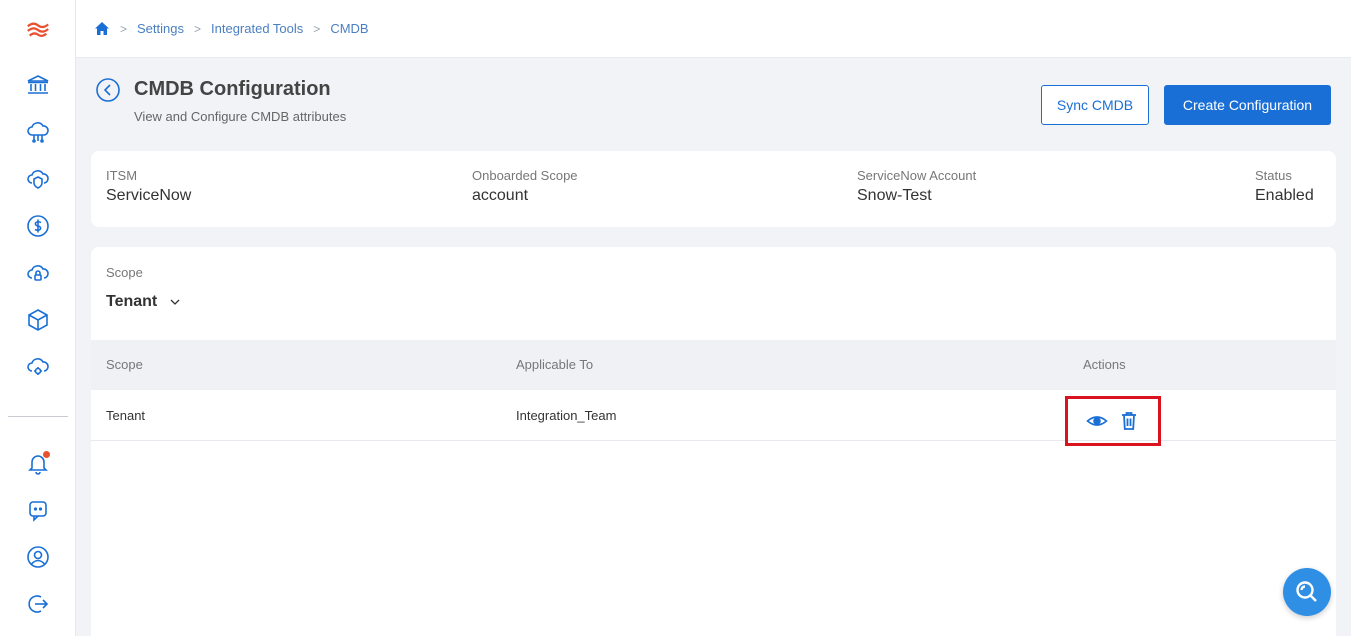 The image size is (1351, 636). Describe the element at coordinates (38, 30) in the screenshot. I see `logo-icon` at that location.